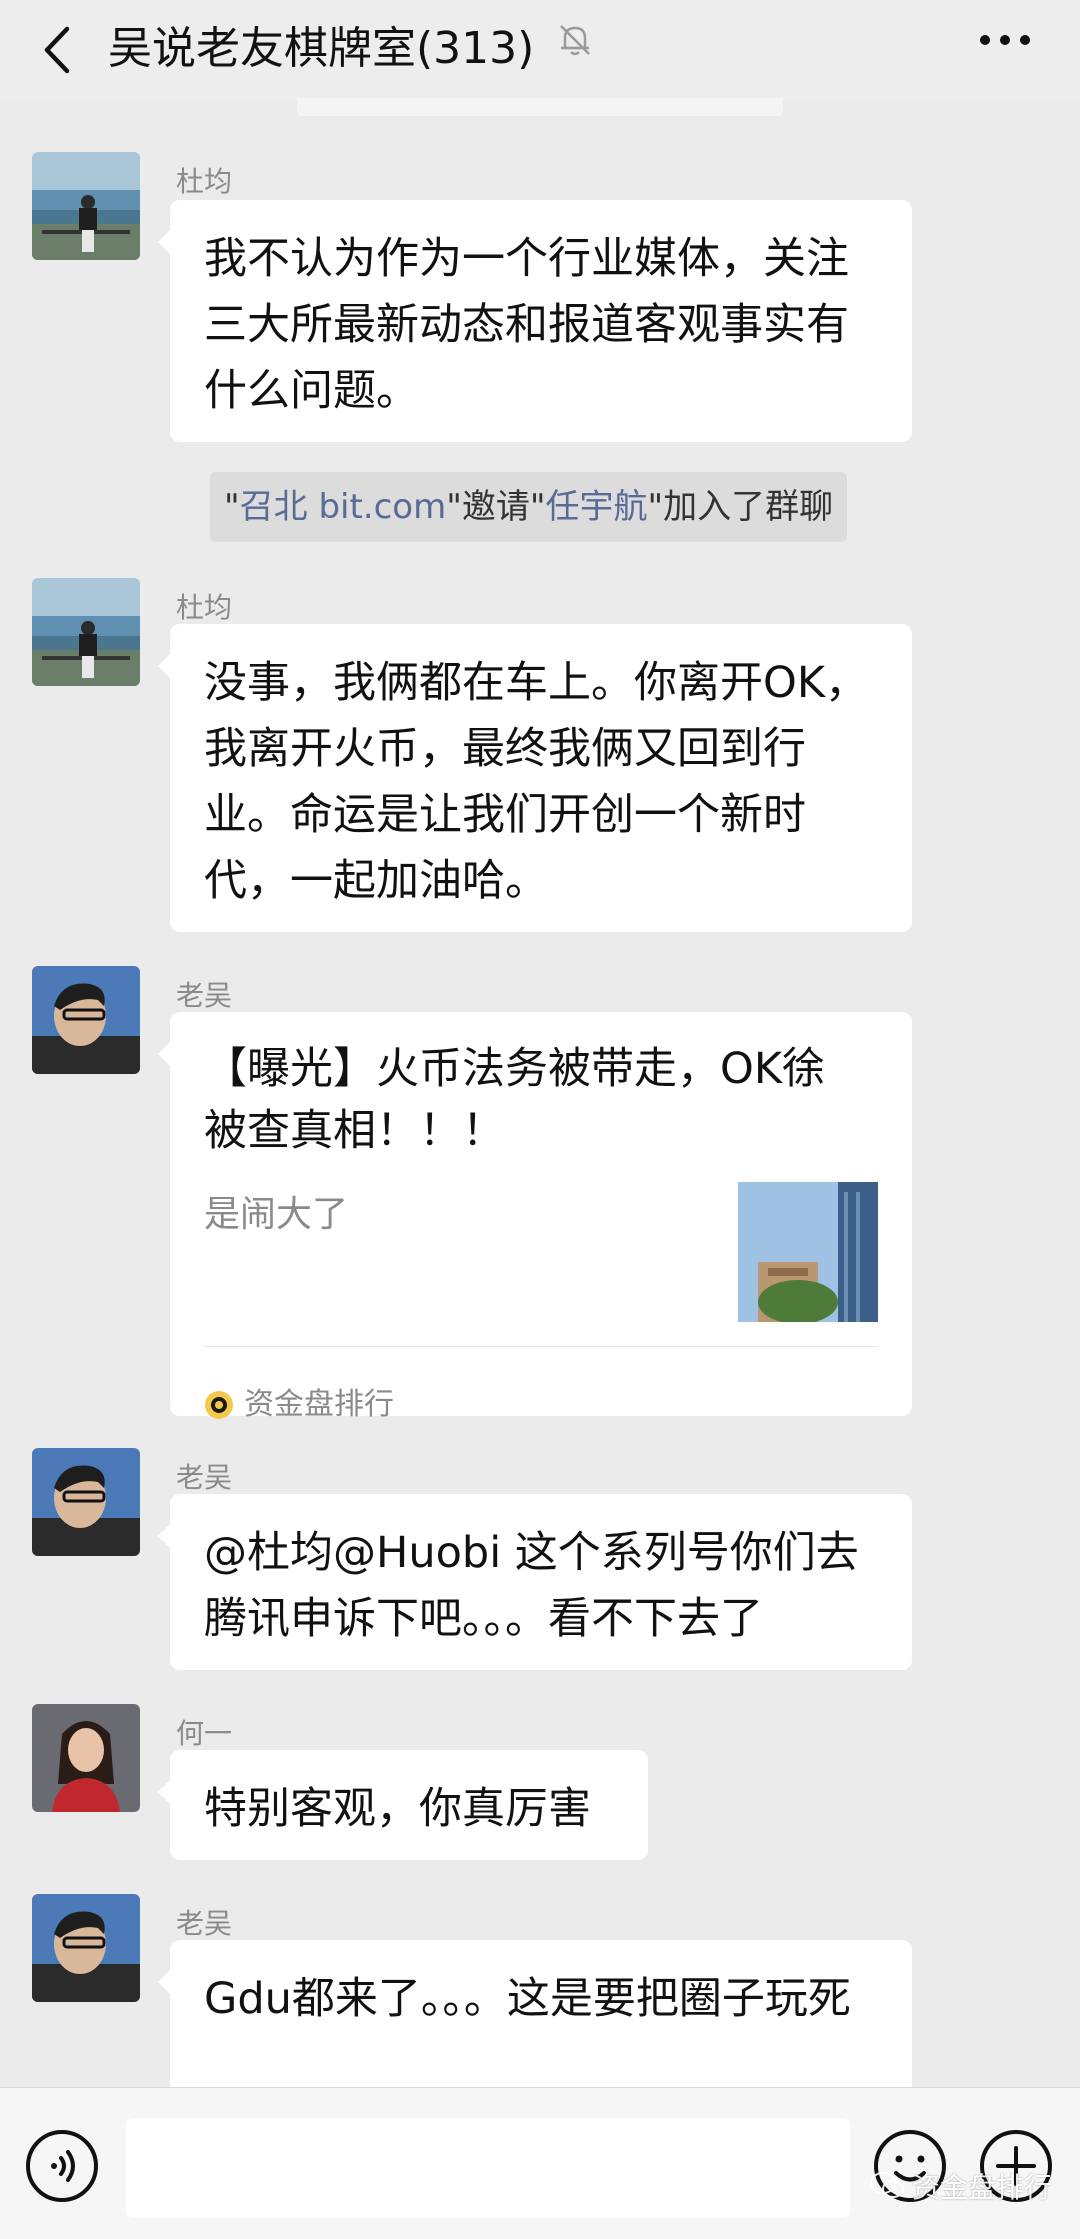  What do you see at coordinates (540, 50) in the screenshot?
I see `chat-header: 吴说老友棋牌室(313)` at bounding box center [540, 50].